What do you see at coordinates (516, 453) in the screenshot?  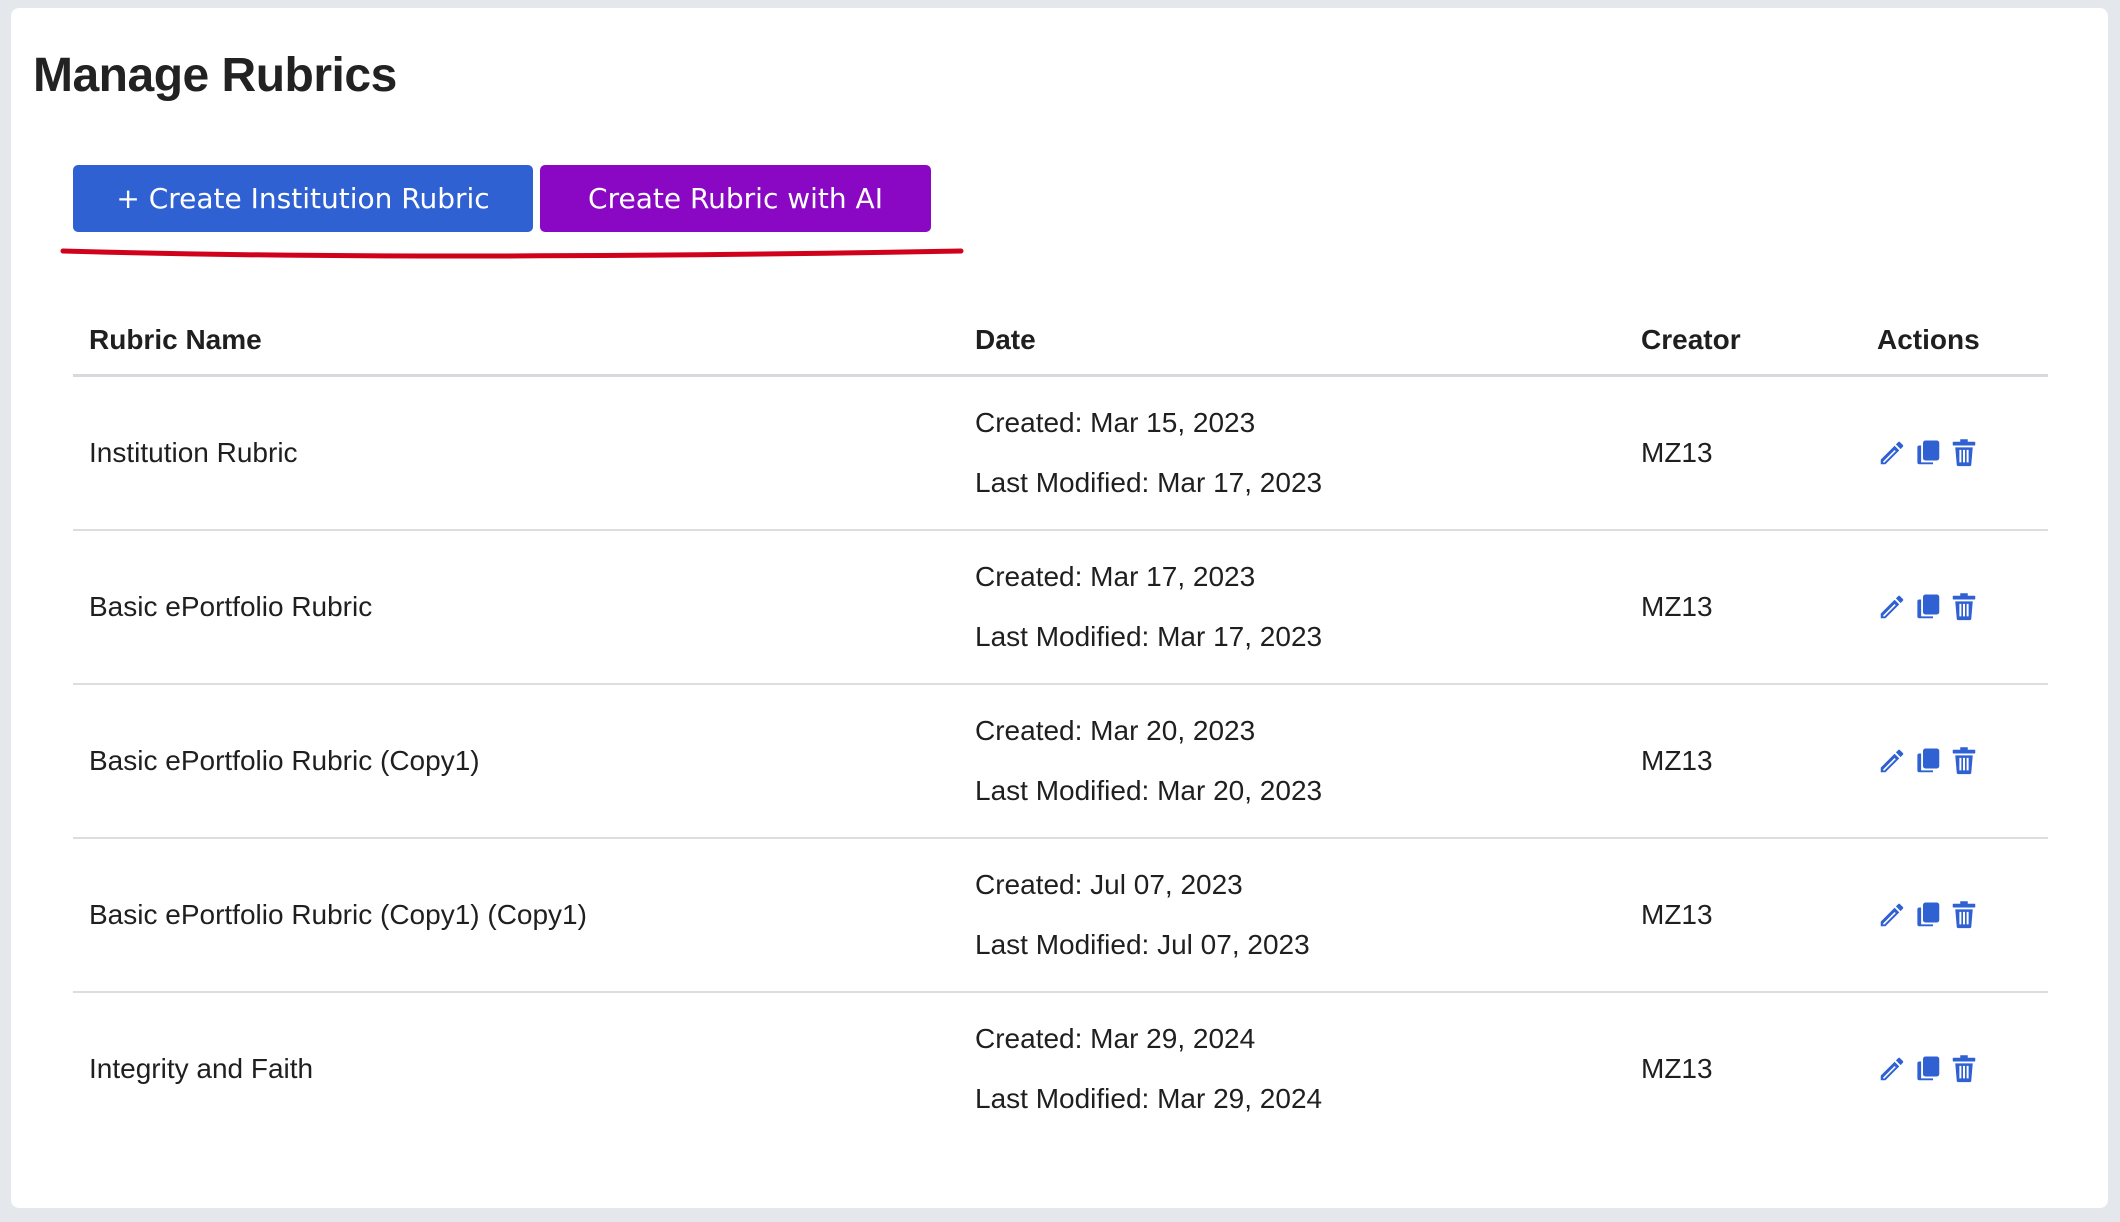 I see `rubric-name-cell: Institution Rubric` at bounding box center [516, 453].